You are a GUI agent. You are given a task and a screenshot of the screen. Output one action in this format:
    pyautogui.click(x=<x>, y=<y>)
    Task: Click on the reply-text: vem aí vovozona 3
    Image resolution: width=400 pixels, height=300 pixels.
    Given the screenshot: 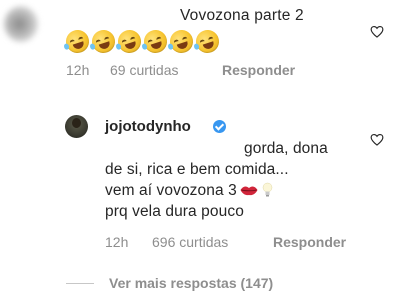 What is the action you would take?
    pyautogui.click(x=171, y=190)
    